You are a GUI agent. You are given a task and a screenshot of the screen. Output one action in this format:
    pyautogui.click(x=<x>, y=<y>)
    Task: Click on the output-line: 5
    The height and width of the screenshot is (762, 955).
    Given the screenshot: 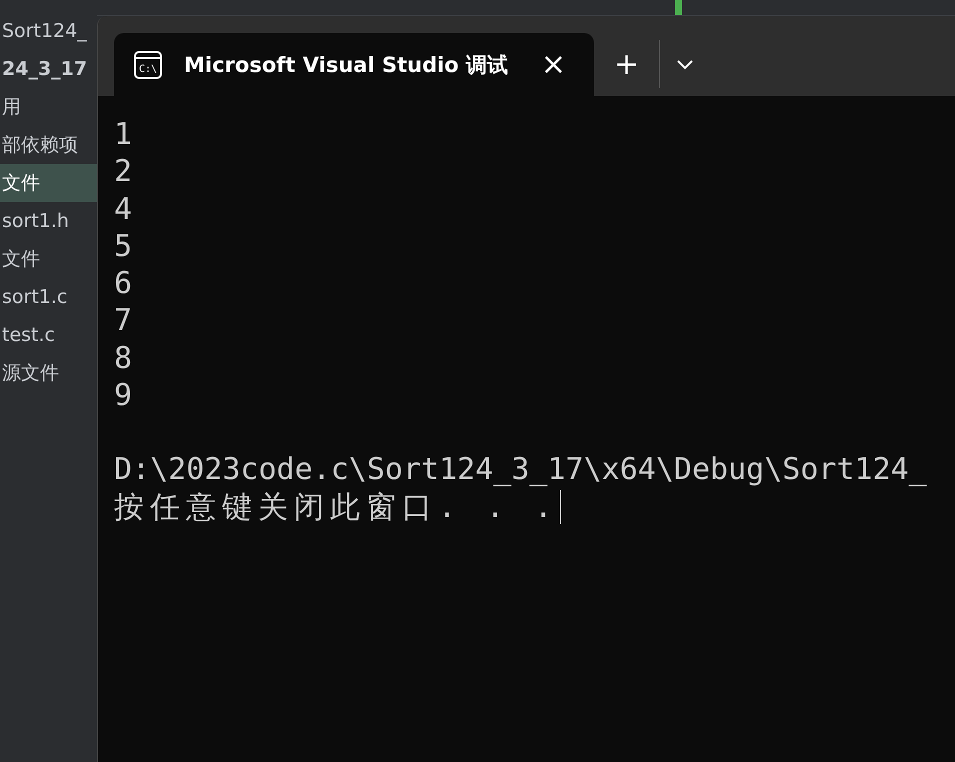 What is the action you would take?
    pyautogui.click(x=124, y=247)
    